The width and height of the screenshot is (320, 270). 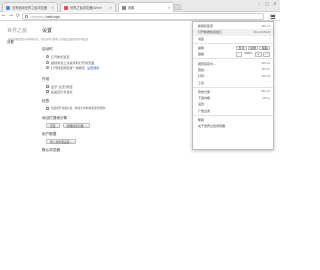 I want to click on tab-label: 没有使用世界之窗浏览器, so click(x=30, y=8).